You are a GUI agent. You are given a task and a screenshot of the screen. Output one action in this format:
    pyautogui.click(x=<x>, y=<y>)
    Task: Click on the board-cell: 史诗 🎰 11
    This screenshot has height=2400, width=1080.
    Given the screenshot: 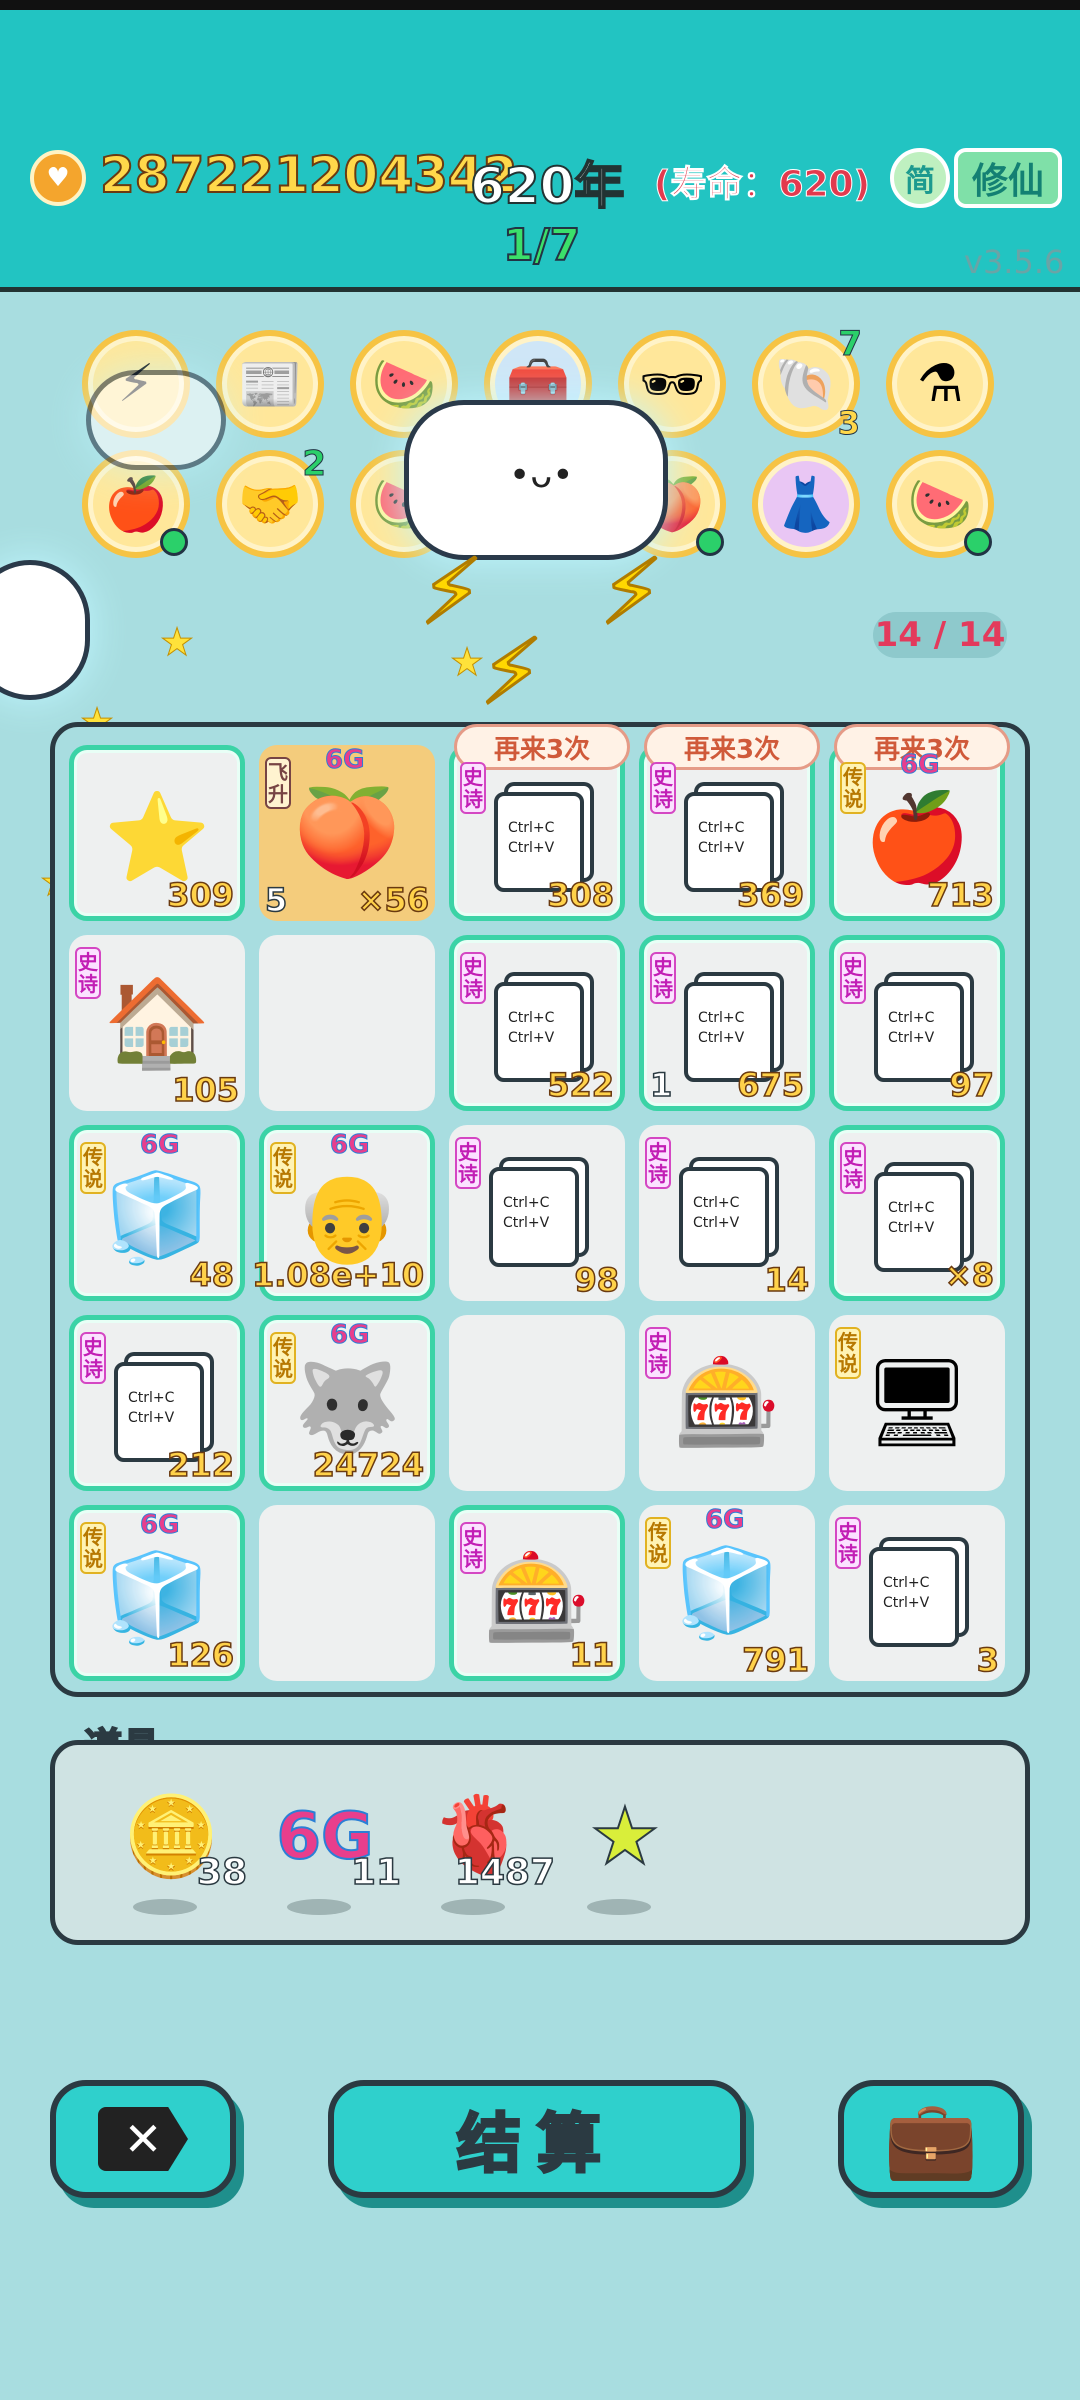 What is the action you would take?
    pyautogui.click(x=537, y=1593)
    